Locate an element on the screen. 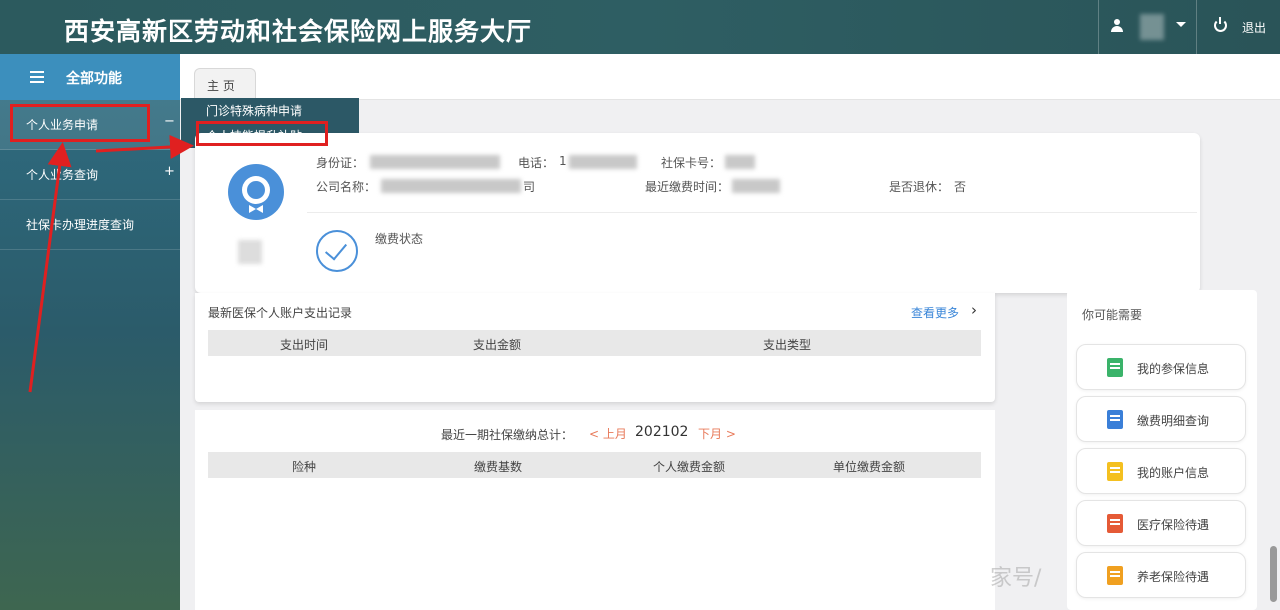 This screenshot has height=610, width=1280. recent-payment-redacted is located at coordinates (756, 186).